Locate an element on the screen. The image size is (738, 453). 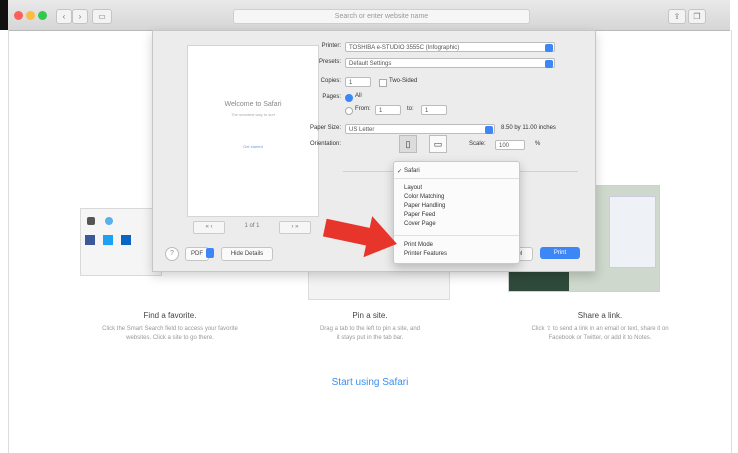
start-using-safari-link: Start using Safari is located at coordinates (370, 382).